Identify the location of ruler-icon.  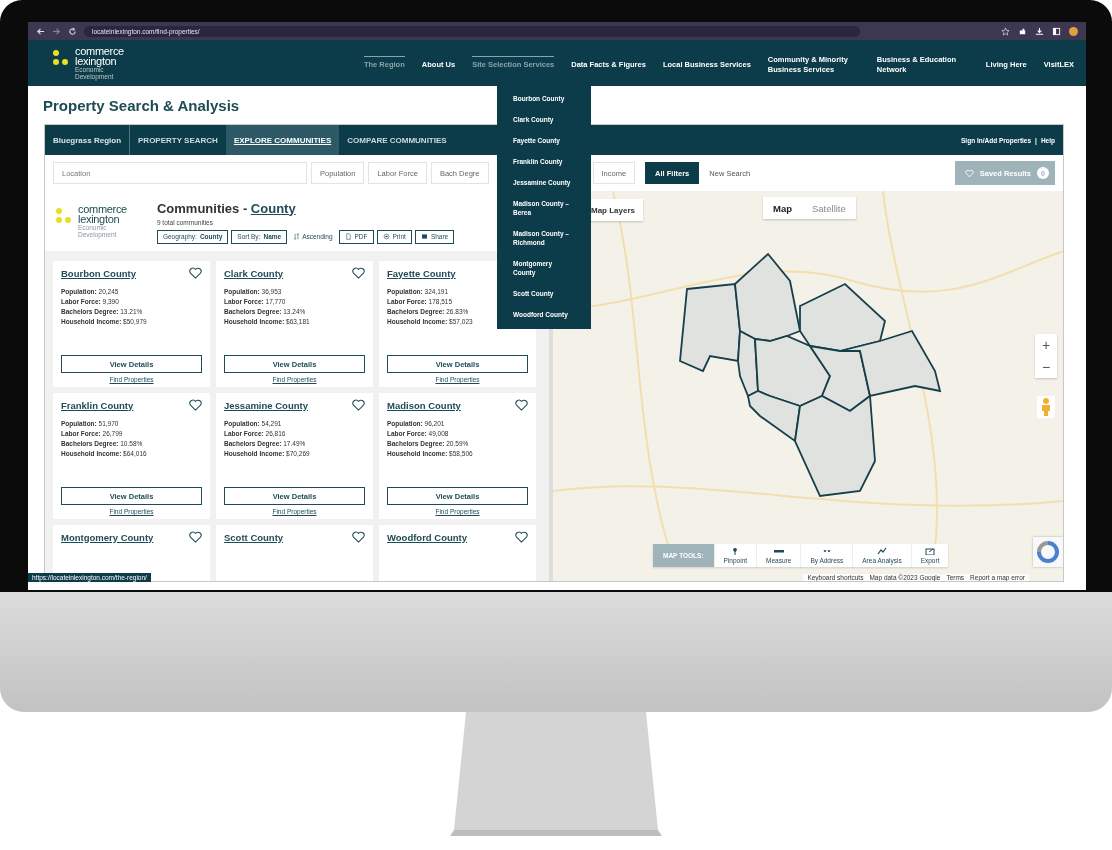
(778, 551).